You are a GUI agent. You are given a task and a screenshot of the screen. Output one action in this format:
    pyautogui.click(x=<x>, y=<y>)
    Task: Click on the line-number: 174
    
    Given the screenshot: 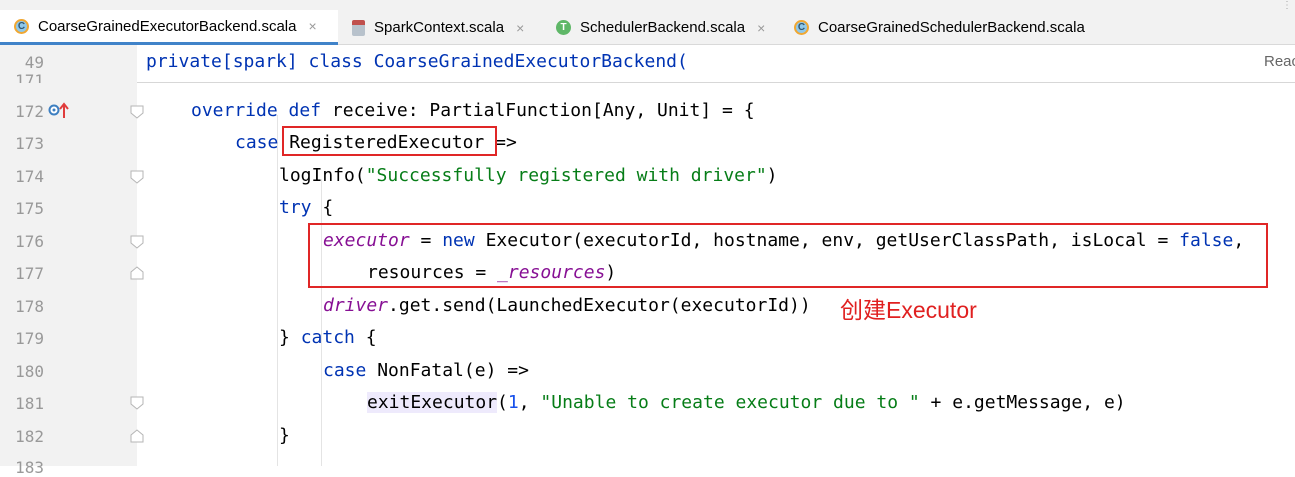 What is the action you would take?
    pyautogui.click(x=29, y=176)
    